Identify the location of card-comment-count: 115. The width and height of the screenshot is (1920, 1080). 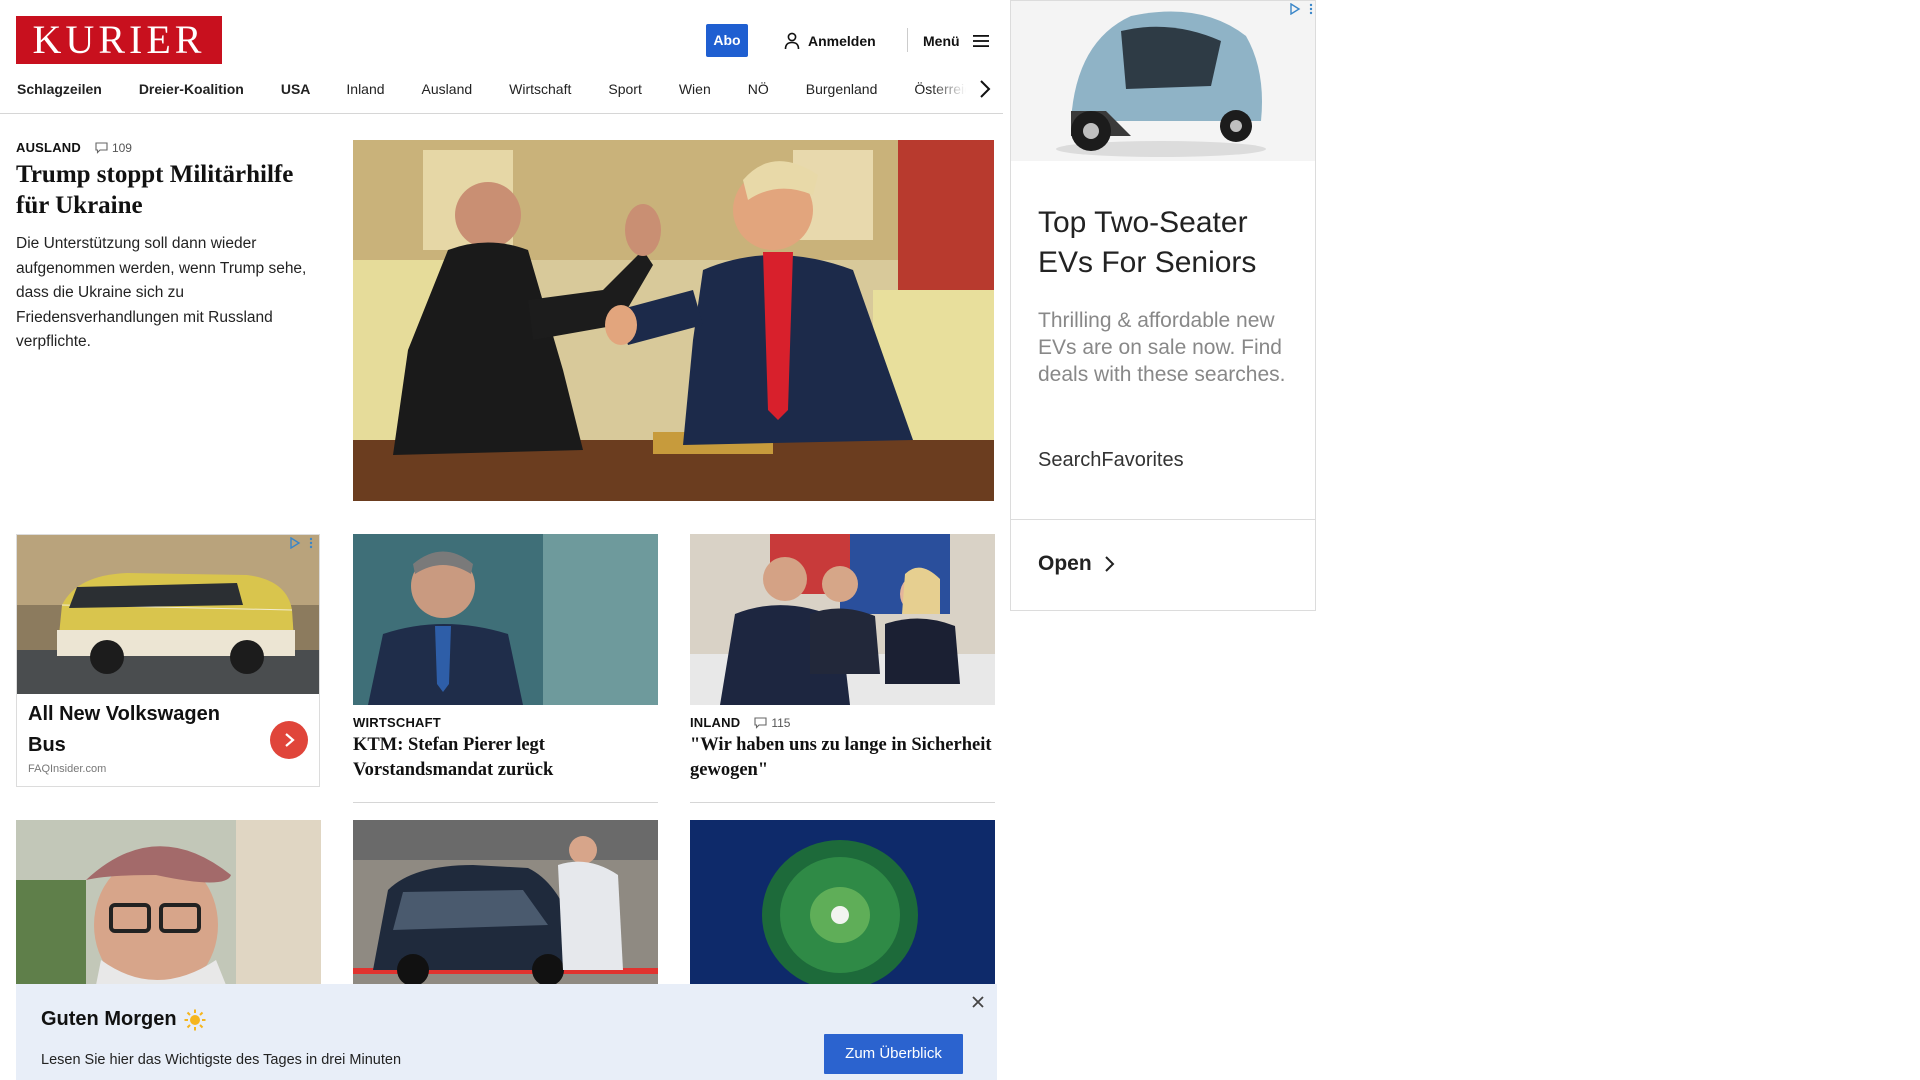
(772, 723).